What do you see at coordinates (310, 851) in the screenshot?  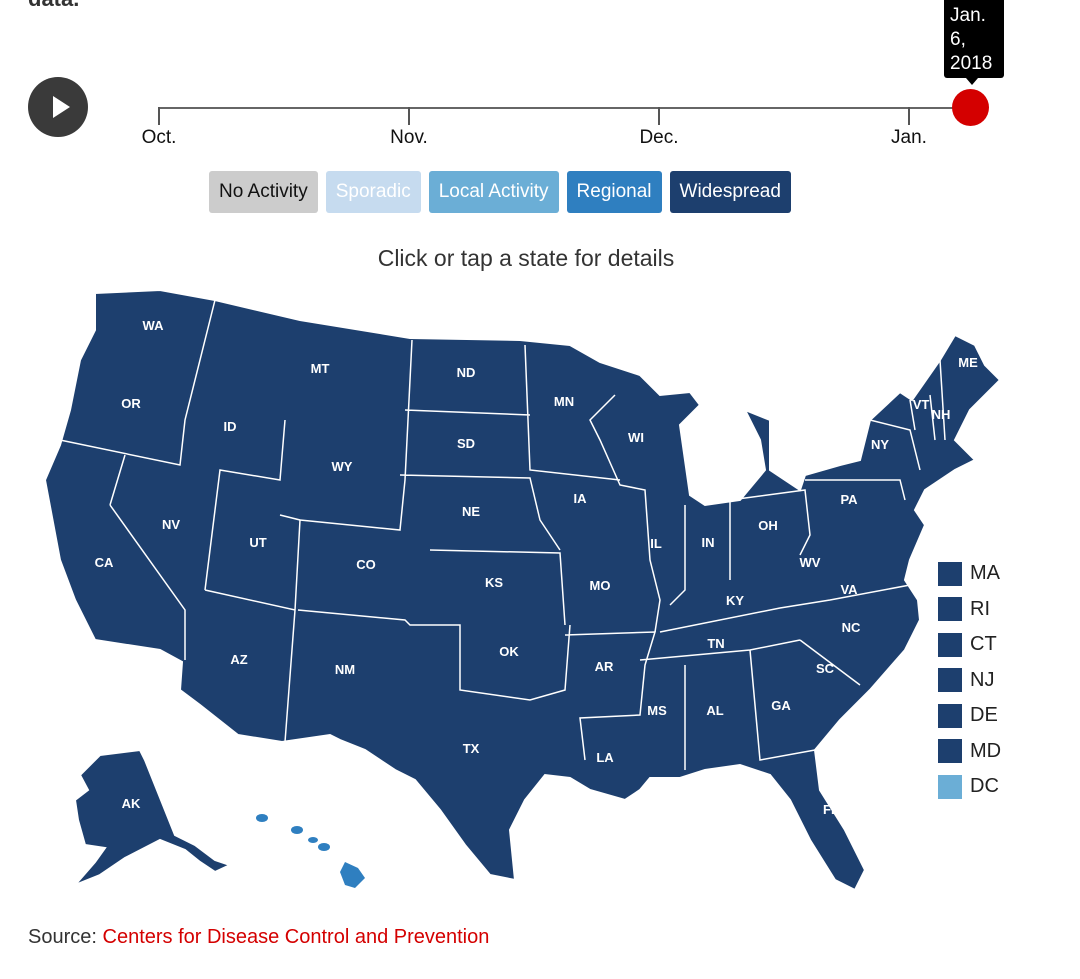 I see `hawaii-shape` at bounding box center [310, 851].